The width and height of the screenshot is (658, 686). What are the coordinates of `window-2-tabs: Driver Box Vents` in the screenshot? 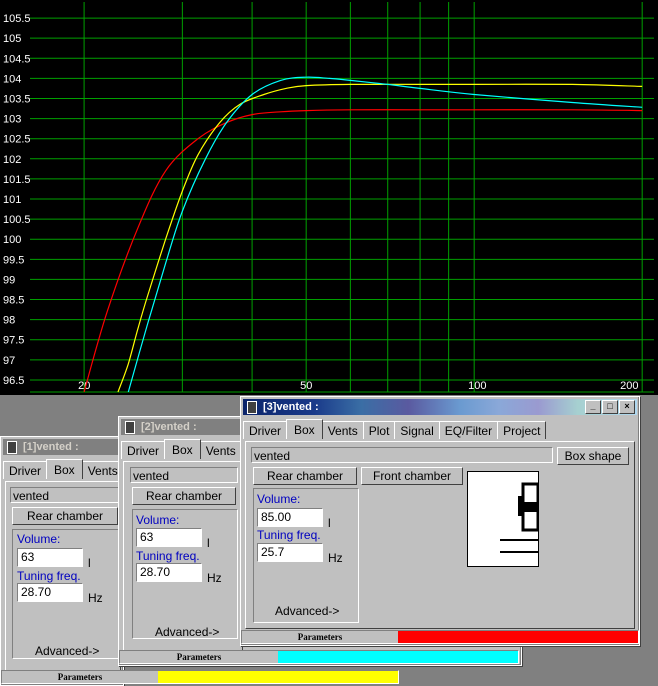 It's located at (181, 449).